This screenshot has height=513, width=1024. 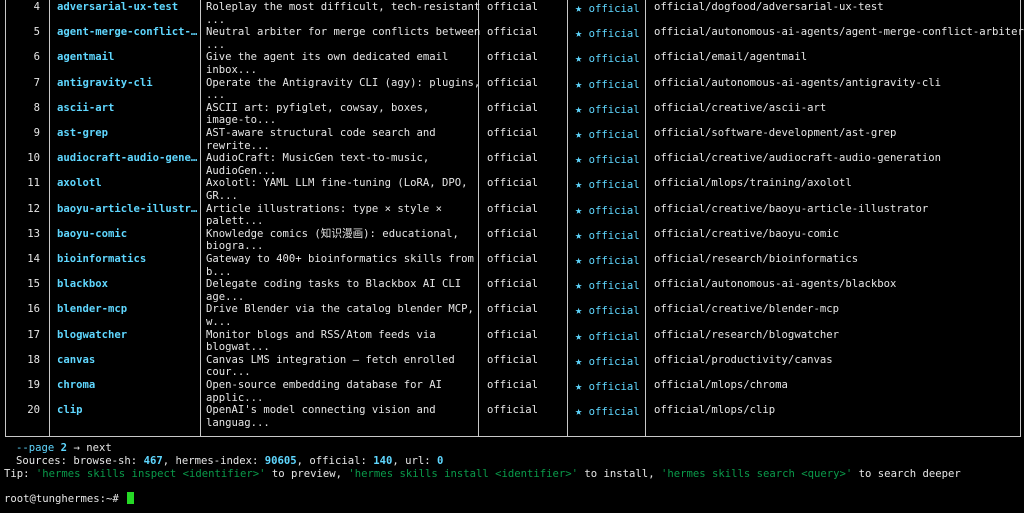 I want to click on skill-identifier: official/dogfood/adversarial-ux-test, so click(x=769, y=7).